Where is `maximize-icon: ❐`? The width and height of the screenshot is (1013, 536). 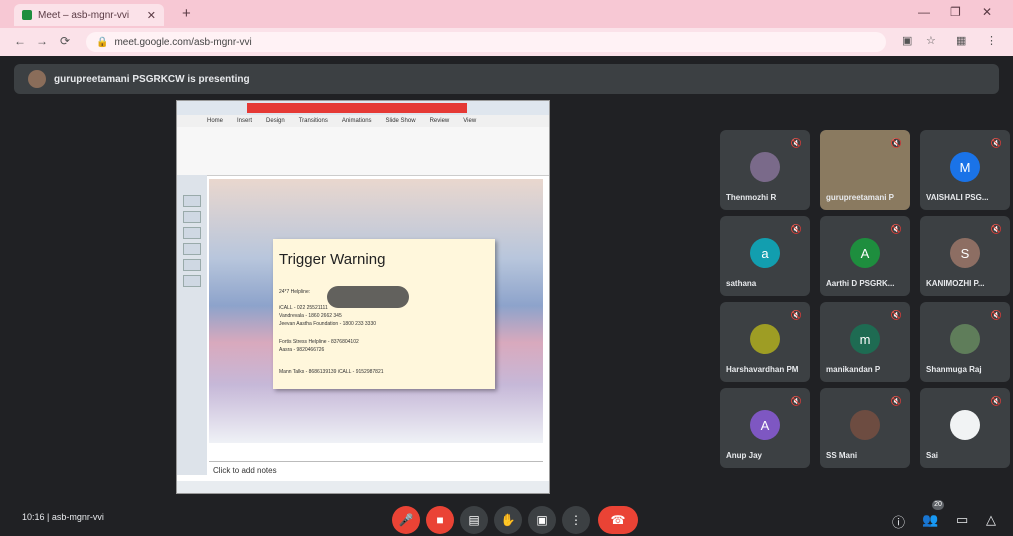 maximize-icon: ❐ is located at coordinates (955, 12).